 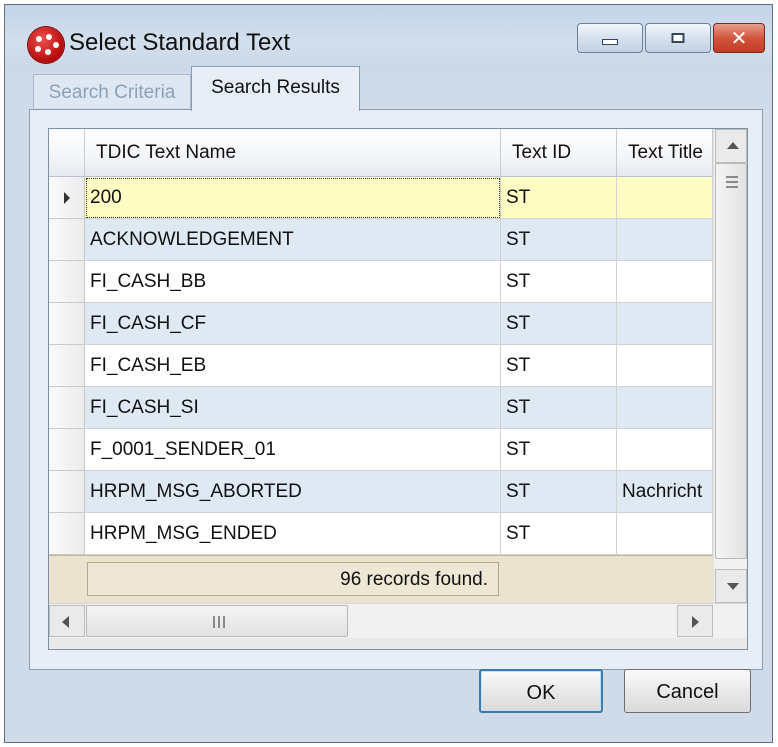 I want to click on cell-text-name: 200, so click(x=293, y=198).